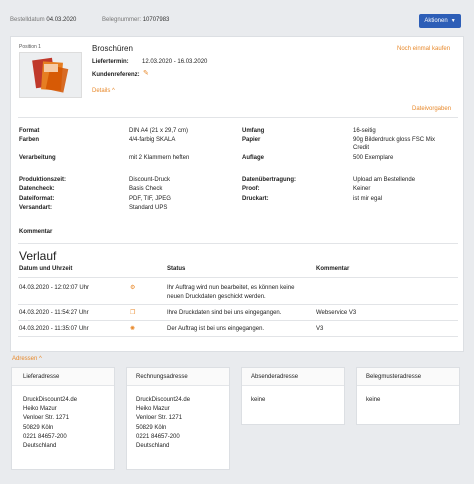  I want to click on actions-dropdown-button: Aktionen ▼, so click(440, 21).